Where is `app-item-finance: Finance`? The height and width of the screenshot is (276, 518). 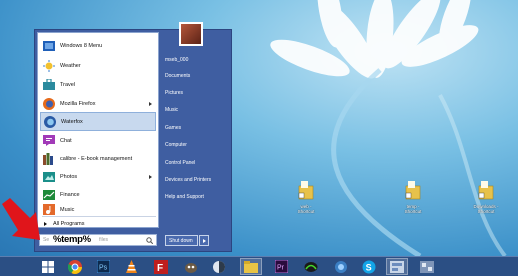 app-item-finance: Finance is located at coordinates (98, 194).